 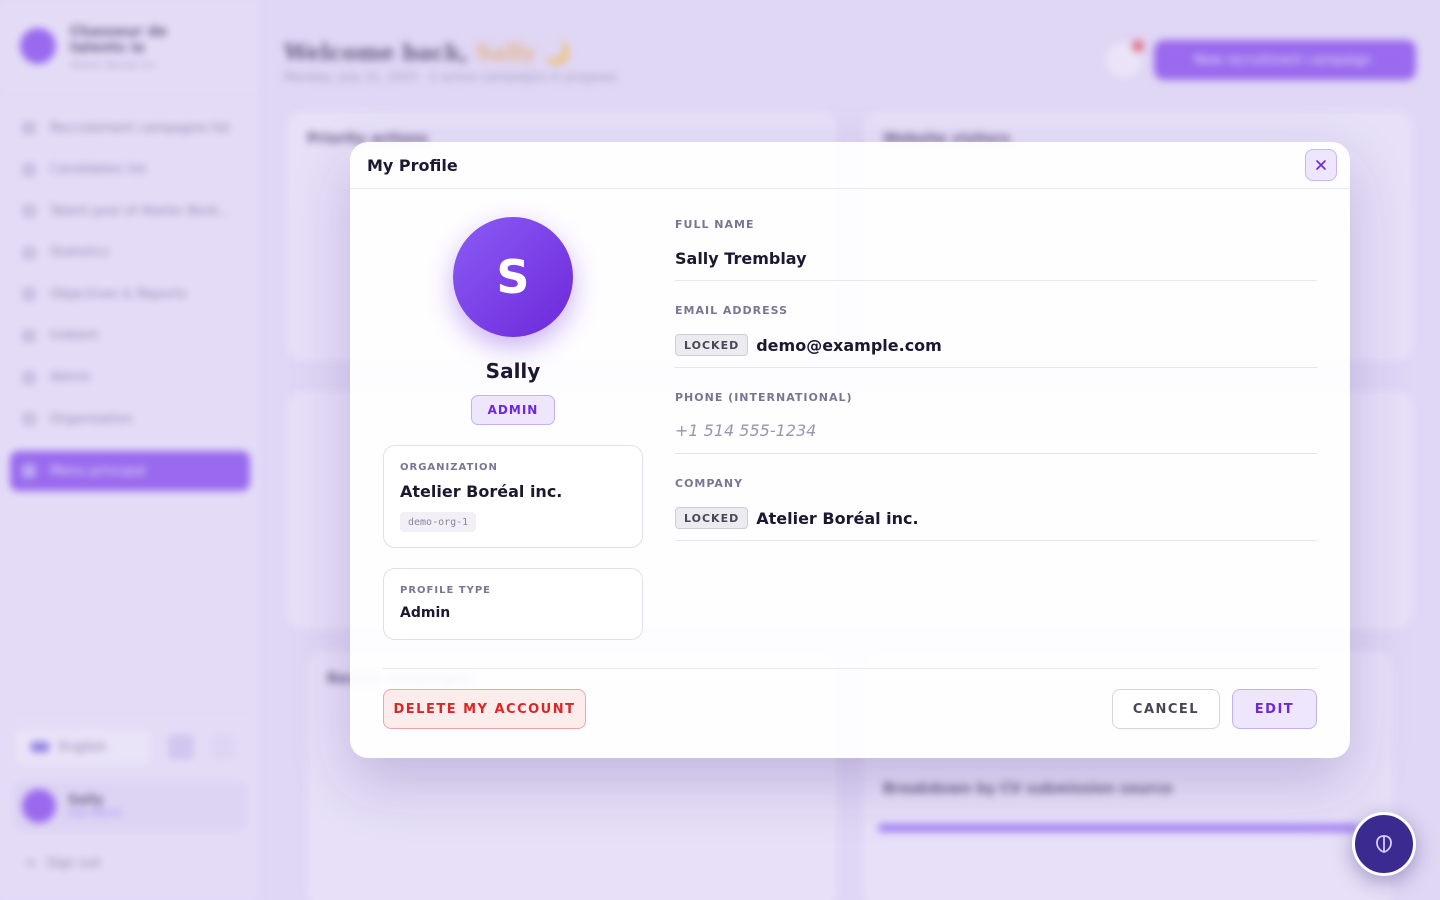 I want to click on company-field: COMPANY LOCKED Atelier Boréal inc., so click(x=996, y=509).